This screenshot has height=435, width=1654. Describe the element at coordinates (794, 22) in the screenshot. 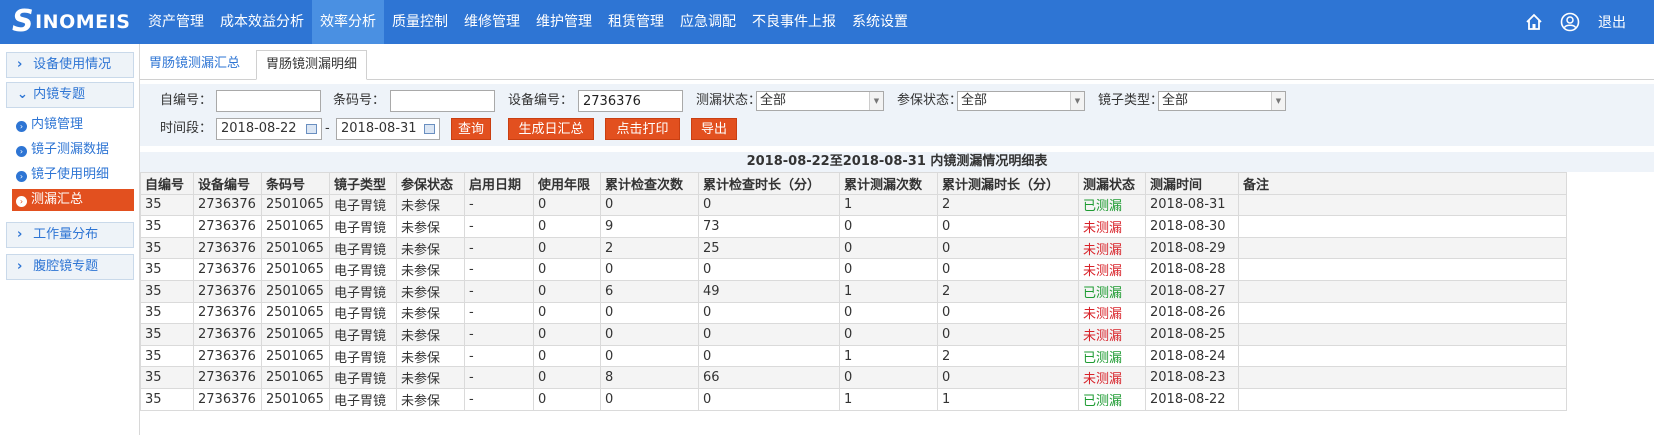

I see `nav-item-adverse-event: 不良事件上报` at that location.